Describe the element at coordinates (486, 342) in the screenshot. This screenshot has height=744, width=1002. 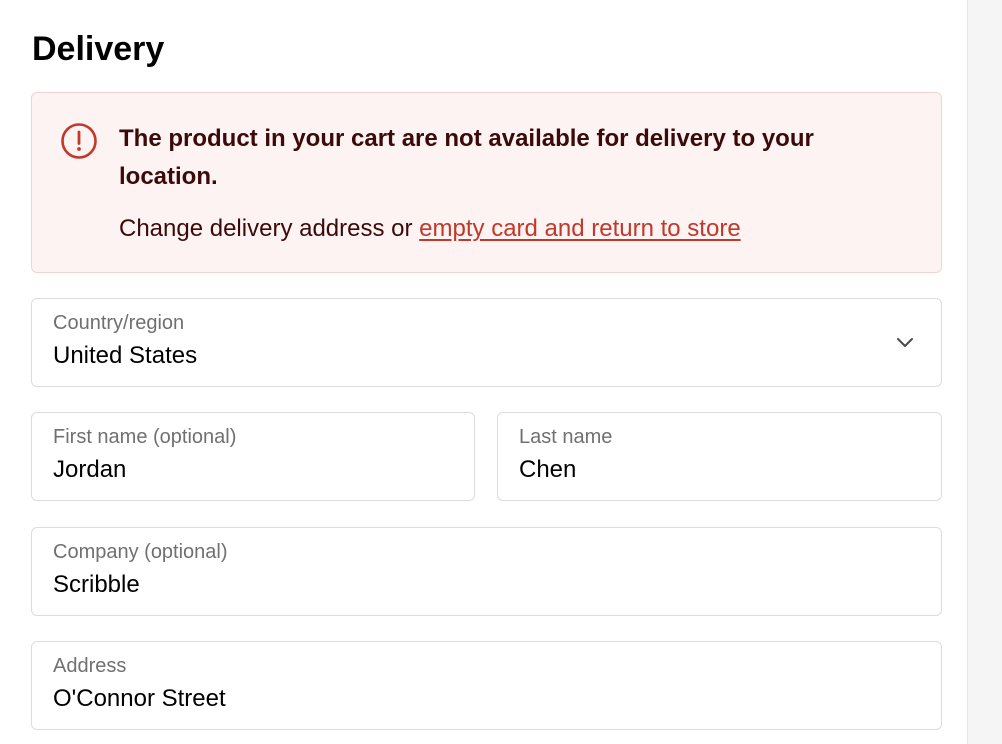
I see `country-select: Country/region United States` at that location.